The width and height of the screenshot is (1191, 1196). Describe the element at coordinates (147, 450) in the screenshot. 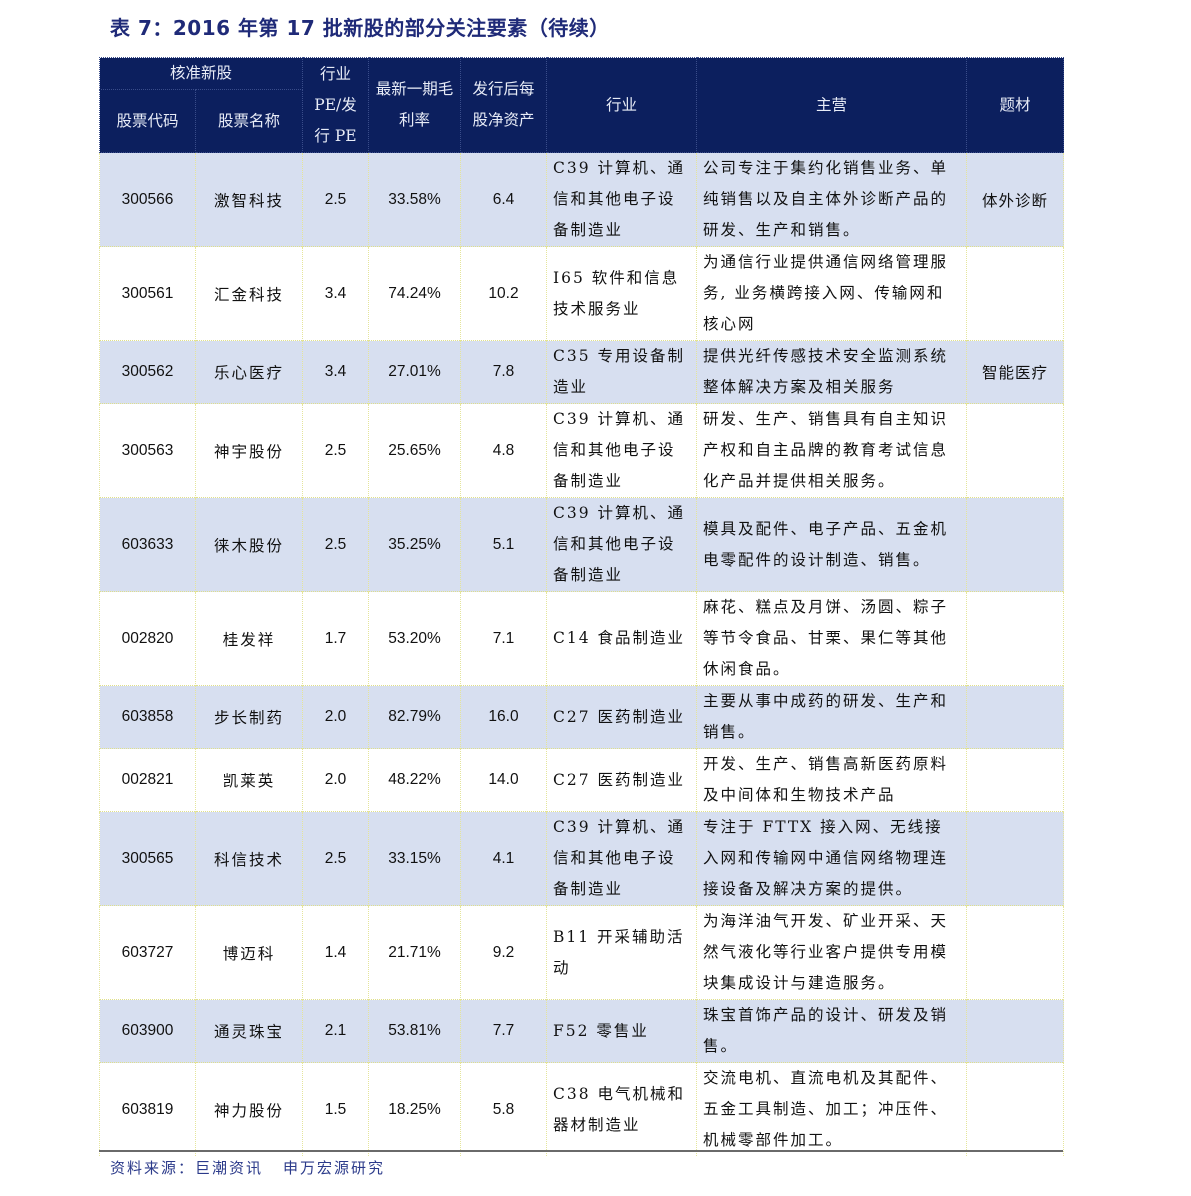

I see `stock-code-cell: 300563` at that location.